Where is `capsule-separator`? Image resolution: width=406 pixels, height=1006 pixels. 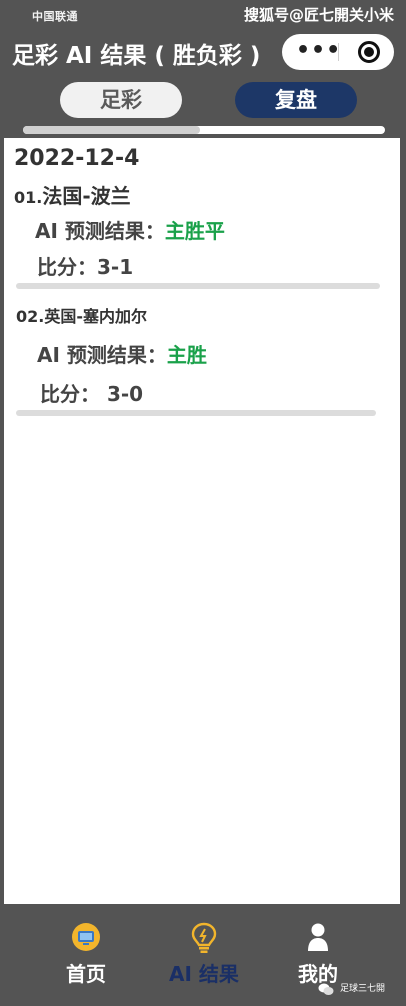 capsule-separator is located at coordinates (338, 52).